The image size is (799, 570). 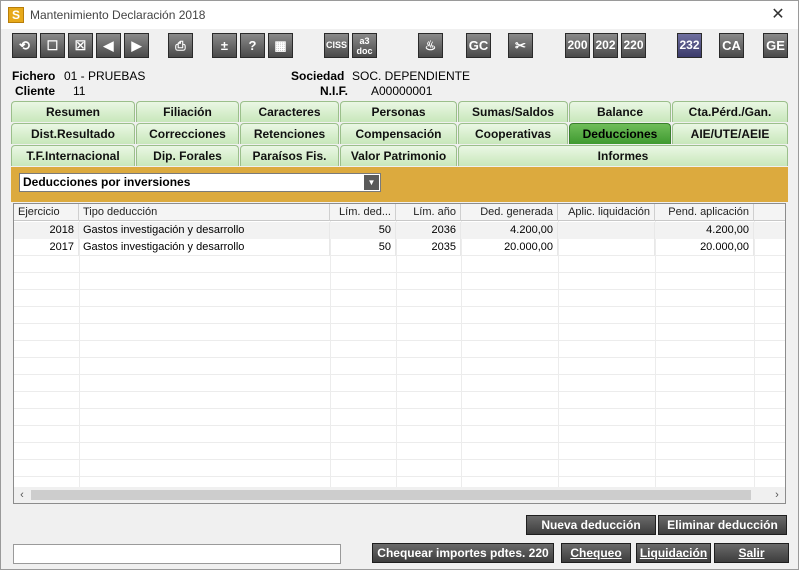 What do you see at coordinates (187, 111) in the screenshot?
I see `tab-filiacion: Filiación` at bounding box center [187, 111].